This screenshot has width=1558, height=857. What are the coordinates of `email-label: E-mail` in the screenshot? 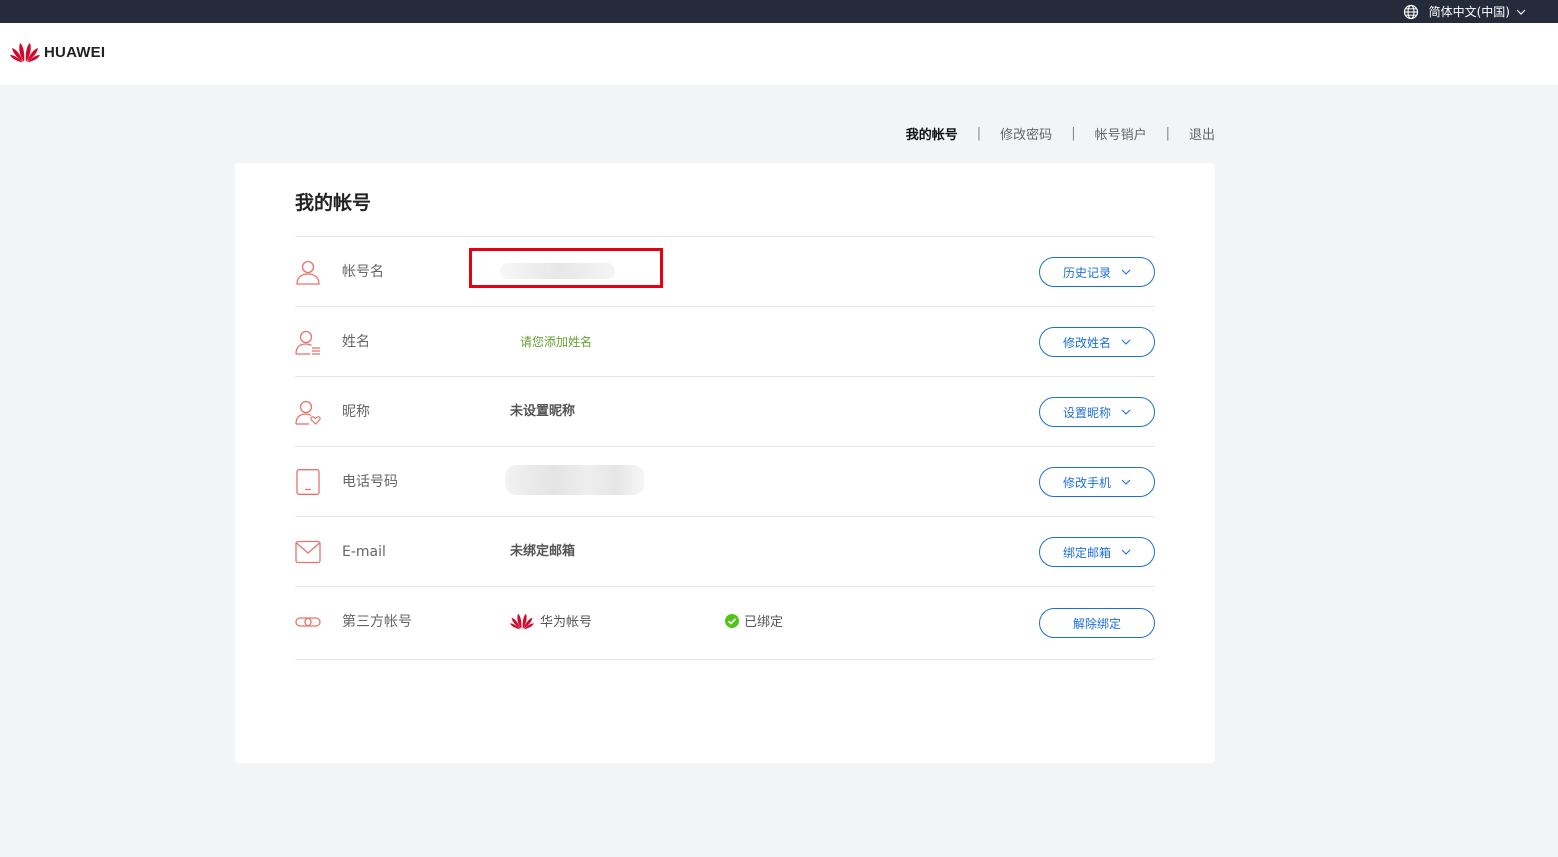 It's located at (364, 552).